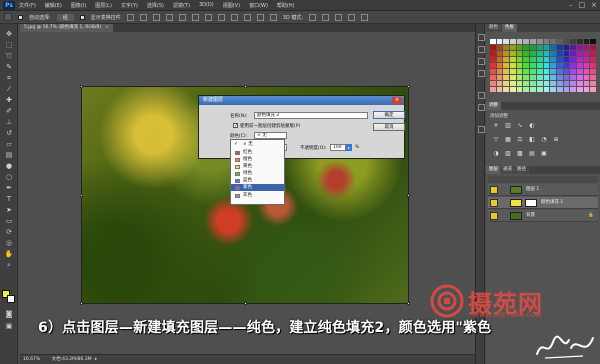 This screenshot has width=600, height=364. I want to click on dodge-tool-icon: ○, so click(9, 177).